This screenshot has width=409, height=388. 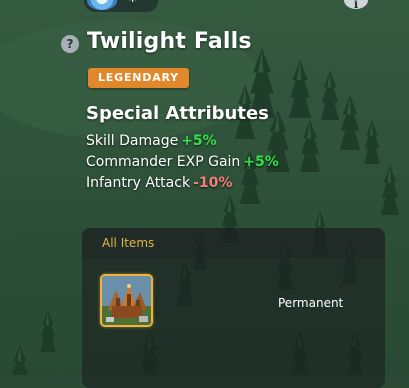 What do you see at coordinates (213, 183) in the screenshot?
I see `attribute-value: -10%` at bounding box center [213, 183].